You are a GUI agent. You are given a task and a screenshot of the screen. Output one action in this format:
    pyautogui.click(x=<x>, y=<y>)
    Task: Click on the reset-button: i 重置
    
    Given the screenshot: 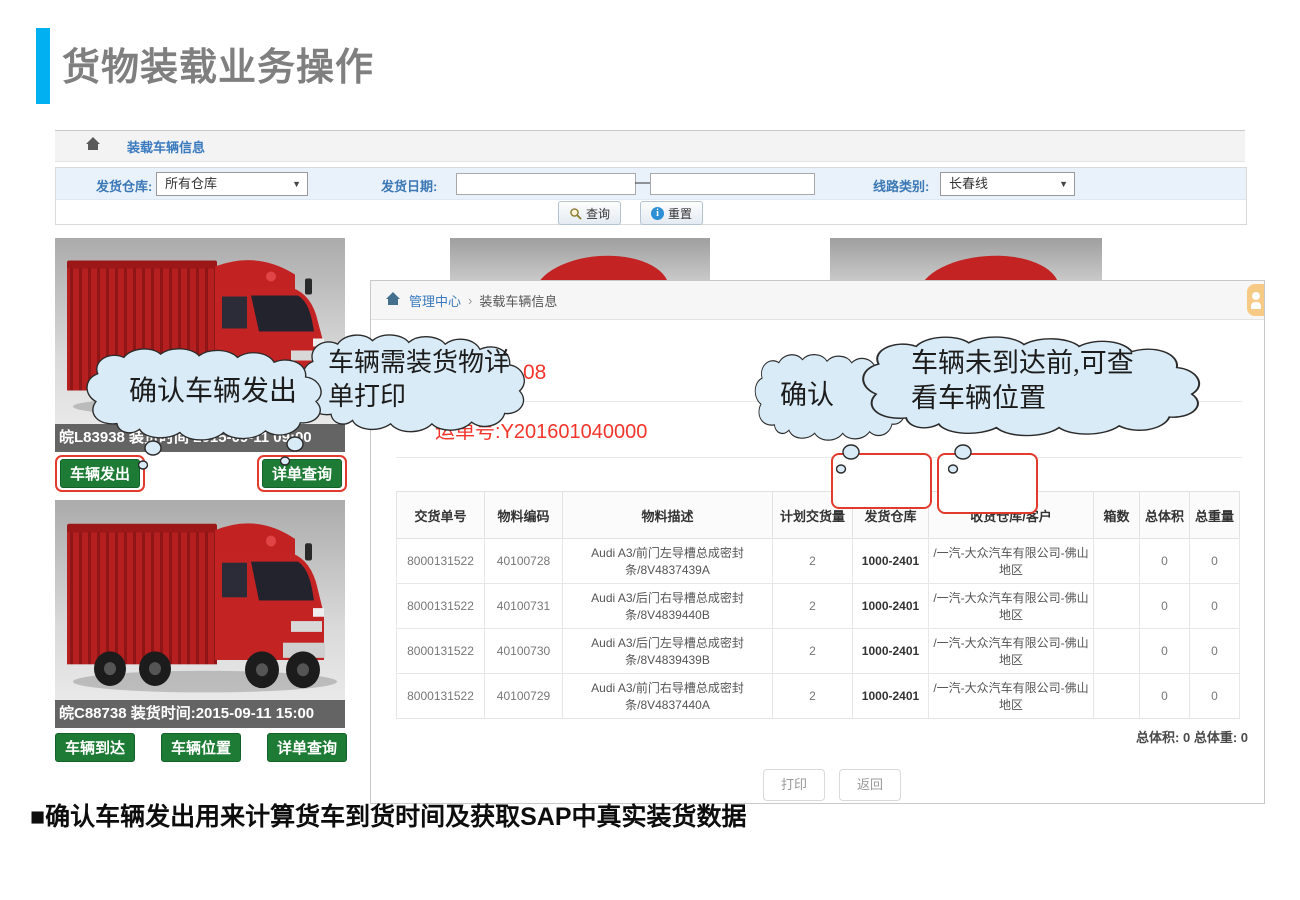 What is the action you would take?
    pyautogui.click(x=672, y=213)
    